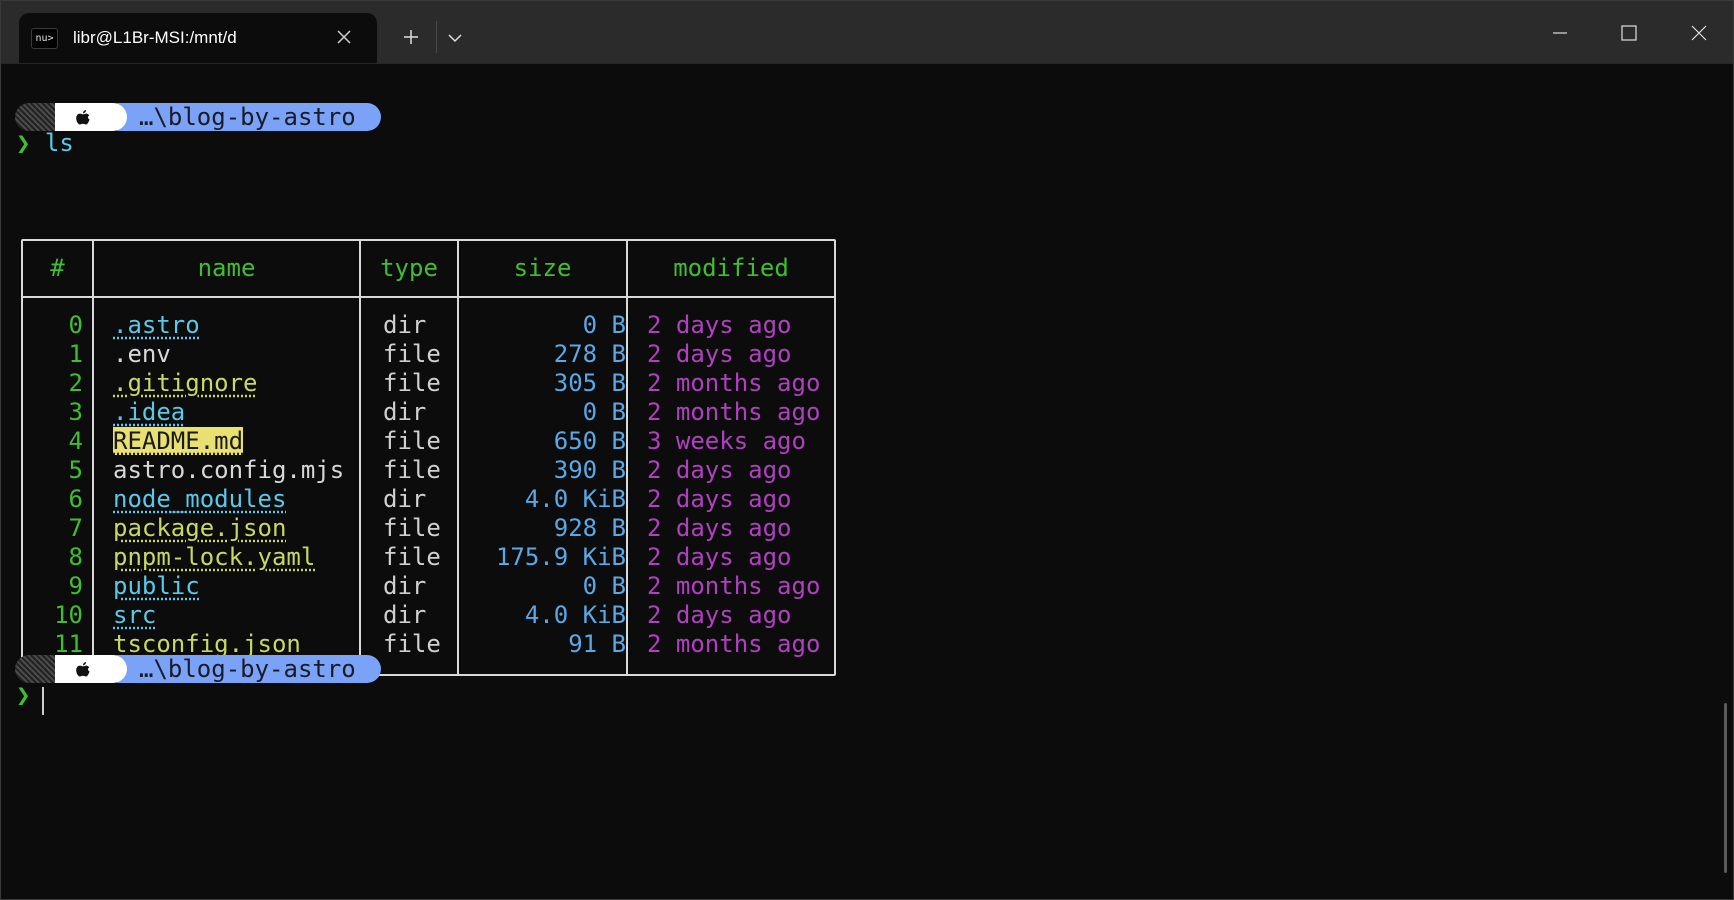 The height and width of the screenshot is (900, 1734). I want to click on file-name-text: tsconfig.json, so click(207, 644).